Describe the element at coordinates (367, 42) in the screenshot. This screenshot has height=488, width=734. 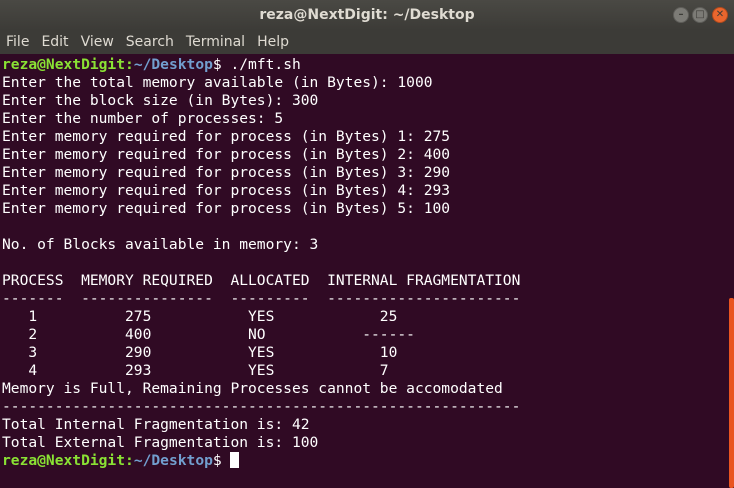
I see `menu-bar: File Edit View Search Terminal Help` at that location.